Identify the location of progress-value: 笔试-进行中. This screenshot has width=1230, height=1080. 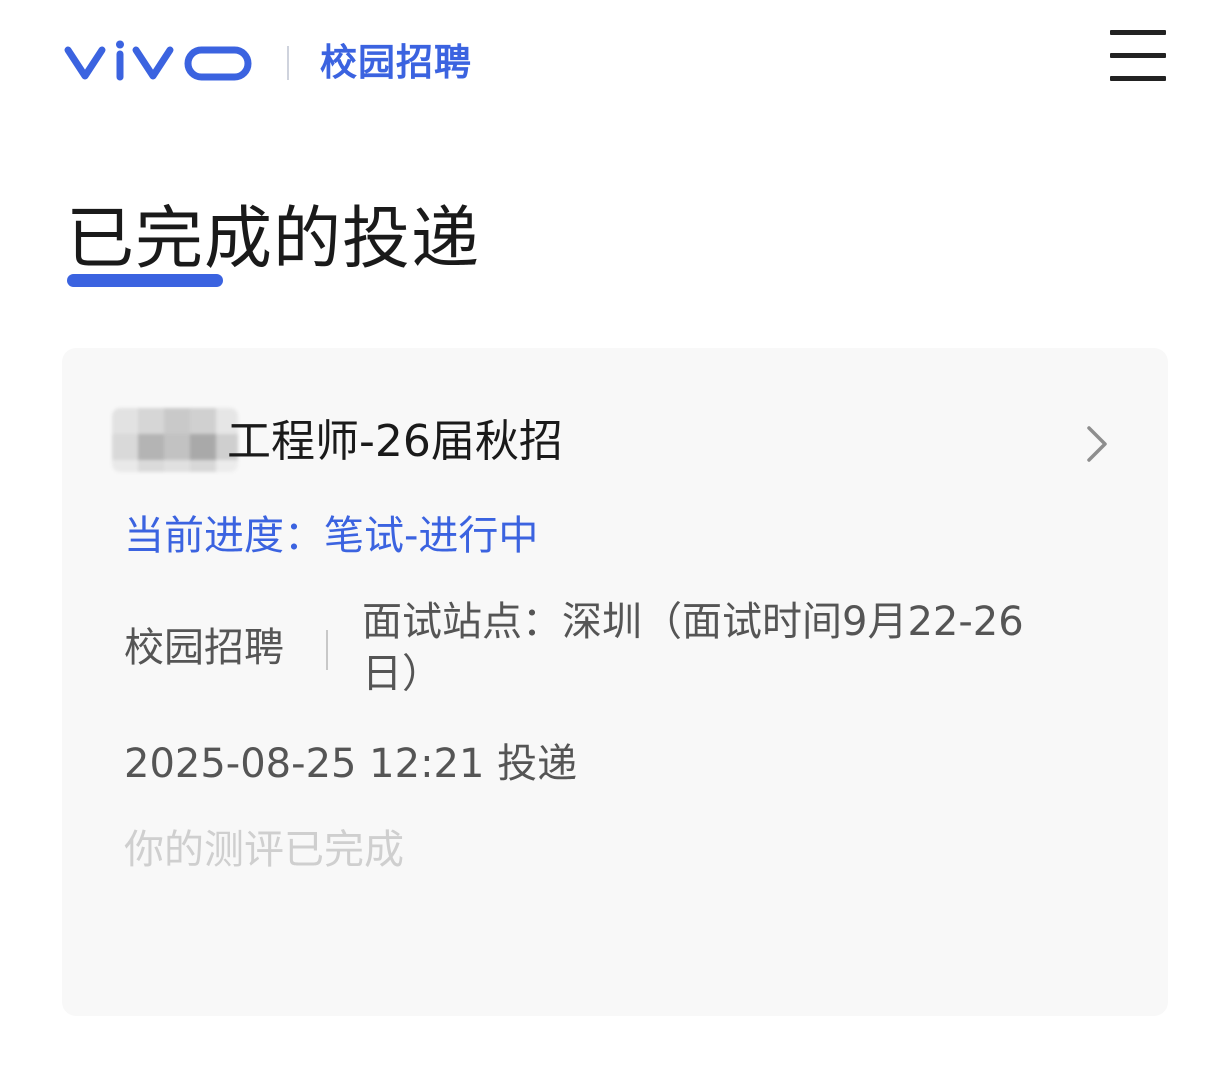
(431, 536).